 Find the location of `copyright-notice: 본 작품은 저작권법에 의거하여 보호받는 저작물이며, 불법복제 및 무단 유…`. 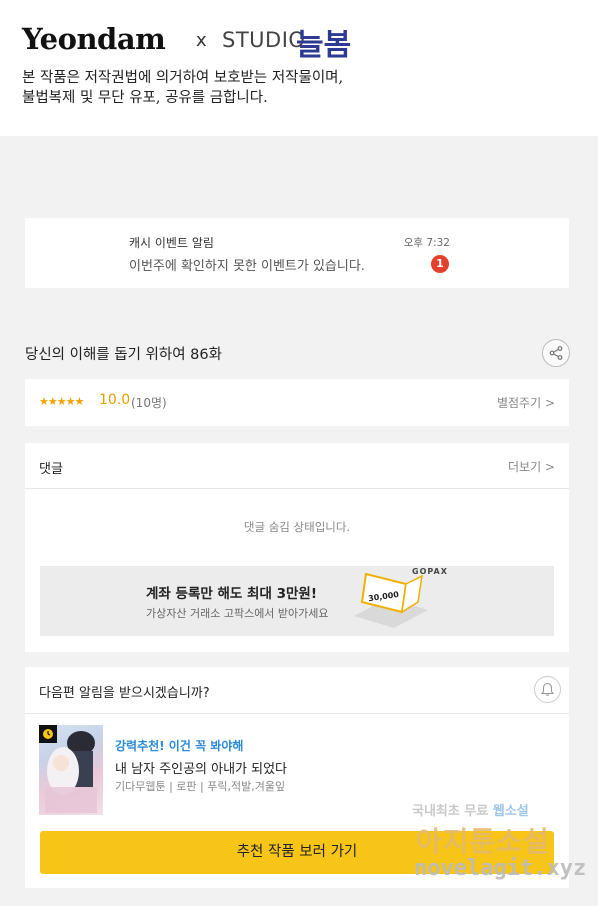

copyright-notice: 본 작품은 저작권법에 의거하여 보호받는 저작물이며, 불법복제 및 무단 유… is located at coordinates (302, 88).